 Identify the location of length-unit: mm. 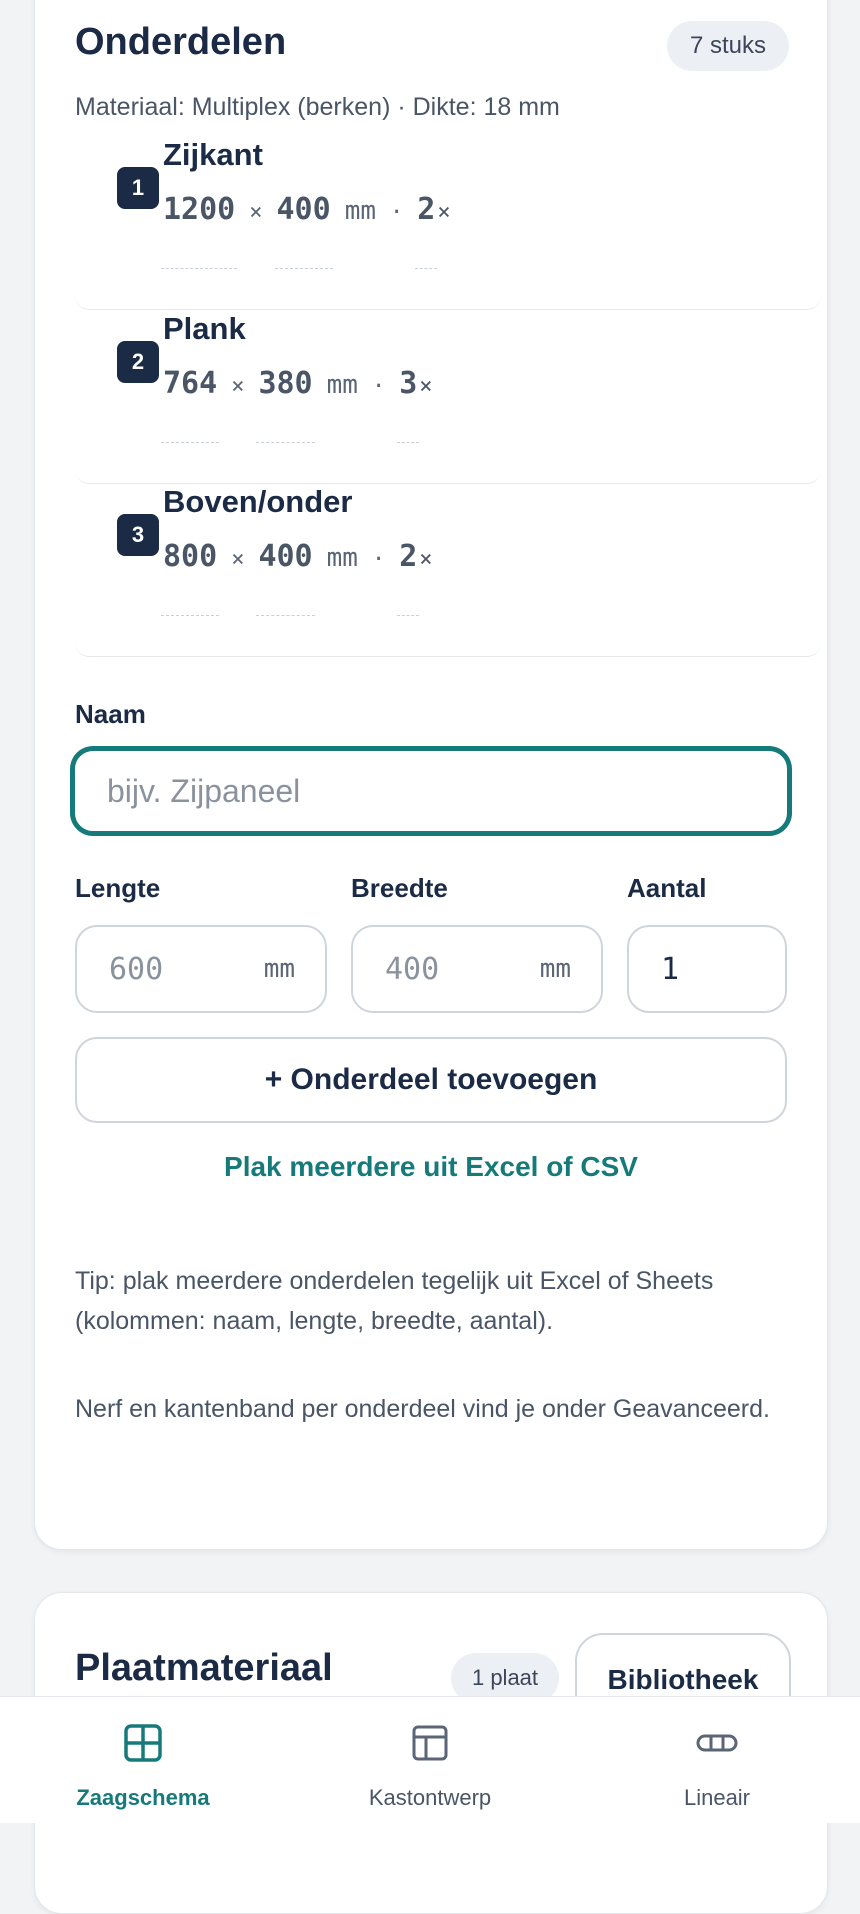
(279, 969).